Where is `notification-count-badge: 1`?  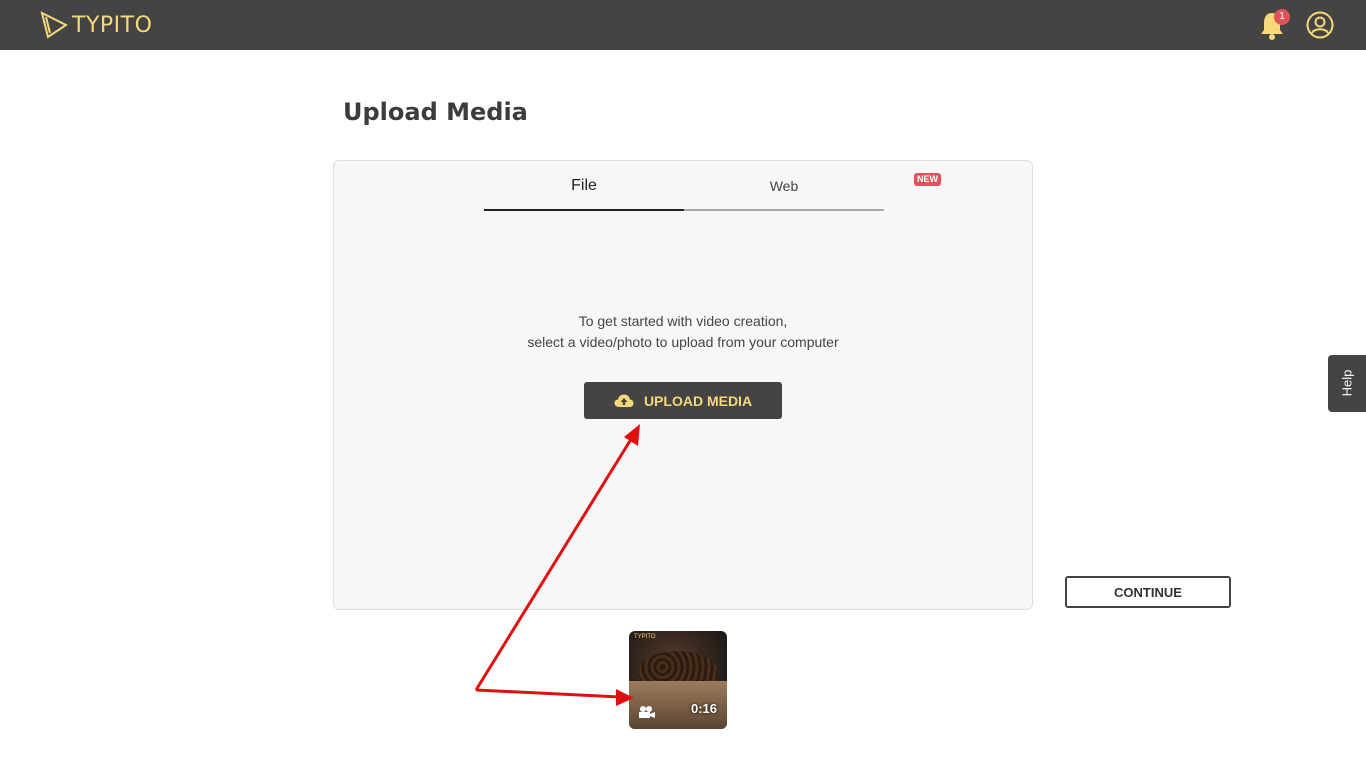 notification-count-badge: 1 is located at coordinates (1282, 17).